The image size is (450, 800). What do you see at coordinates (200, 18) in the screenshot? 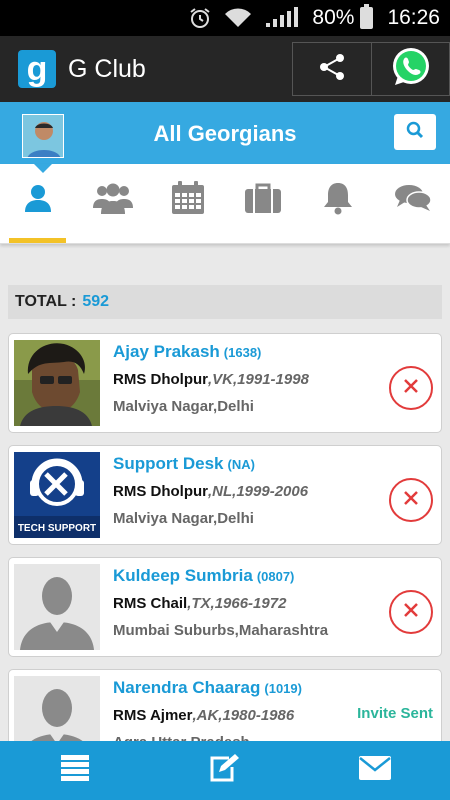
I see `alarm-icon` at bounding box center [200, 18].